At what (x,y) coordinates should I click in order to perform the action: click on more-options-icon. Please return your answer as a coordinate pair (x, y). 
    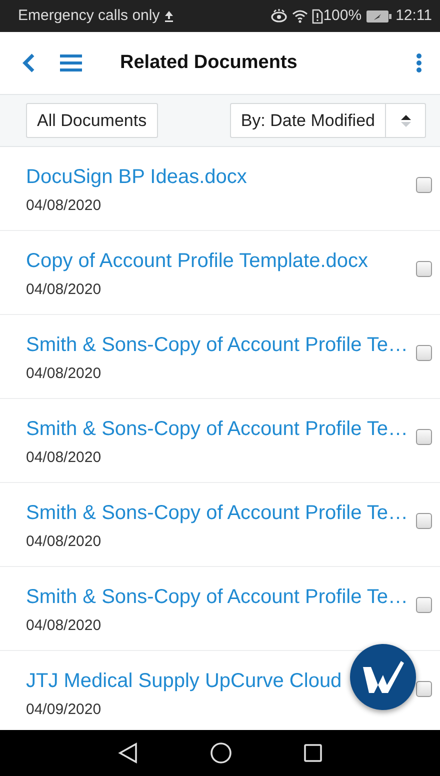
    Looking at the image, I should click on (419, 63).